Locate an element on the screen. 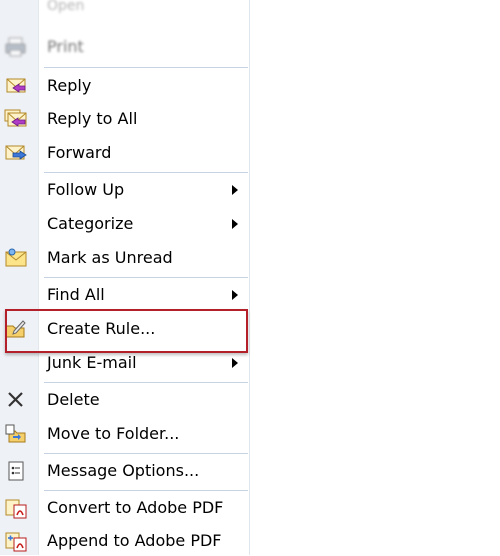 The height and width of the screenshot is (556, 500). menu-item-reply: Reply is located at coordinates (124, 86).